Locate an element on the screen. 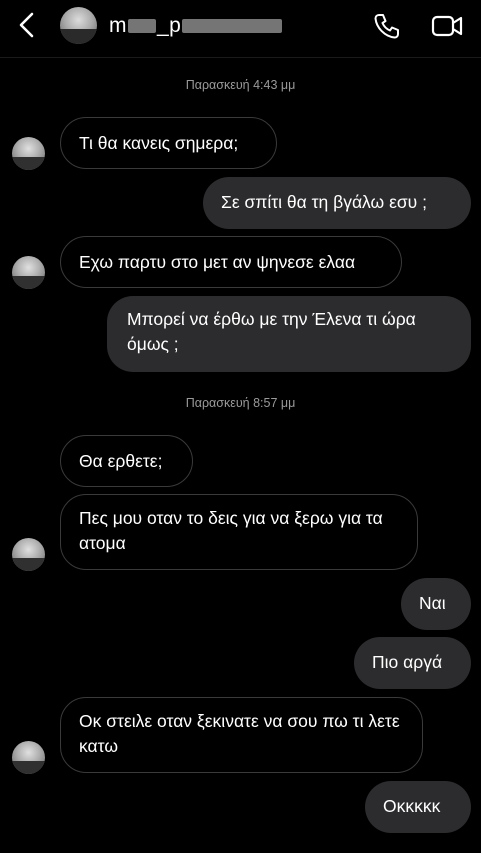 The image size is (481, 853). contact-avatar is located at coordinates (78, 25).